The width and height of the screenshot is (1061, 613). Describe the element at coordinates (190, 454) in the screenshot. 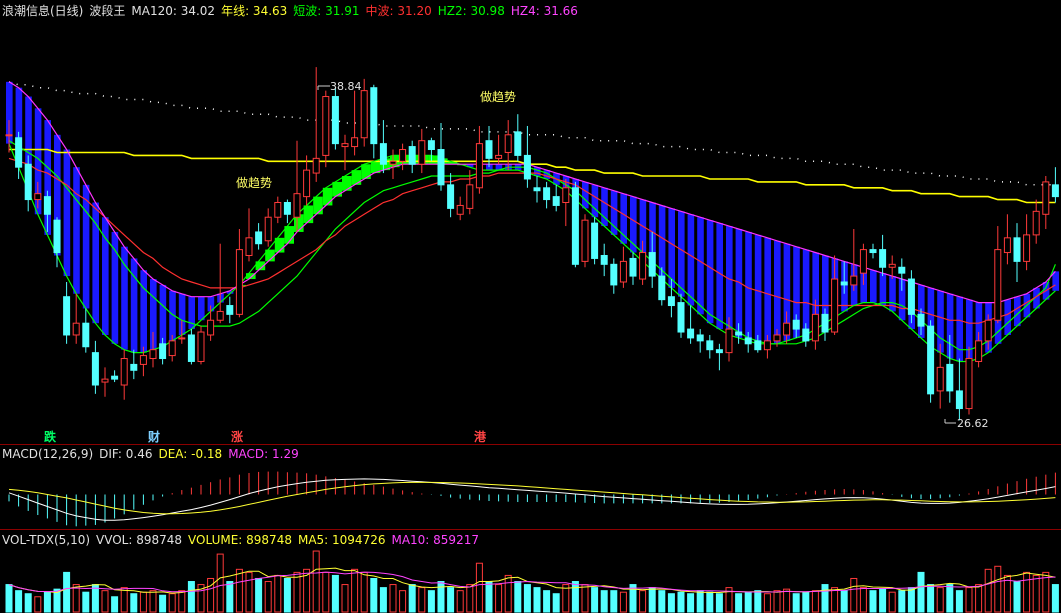

I see `dea-value: DEA: -0.18` at that location.